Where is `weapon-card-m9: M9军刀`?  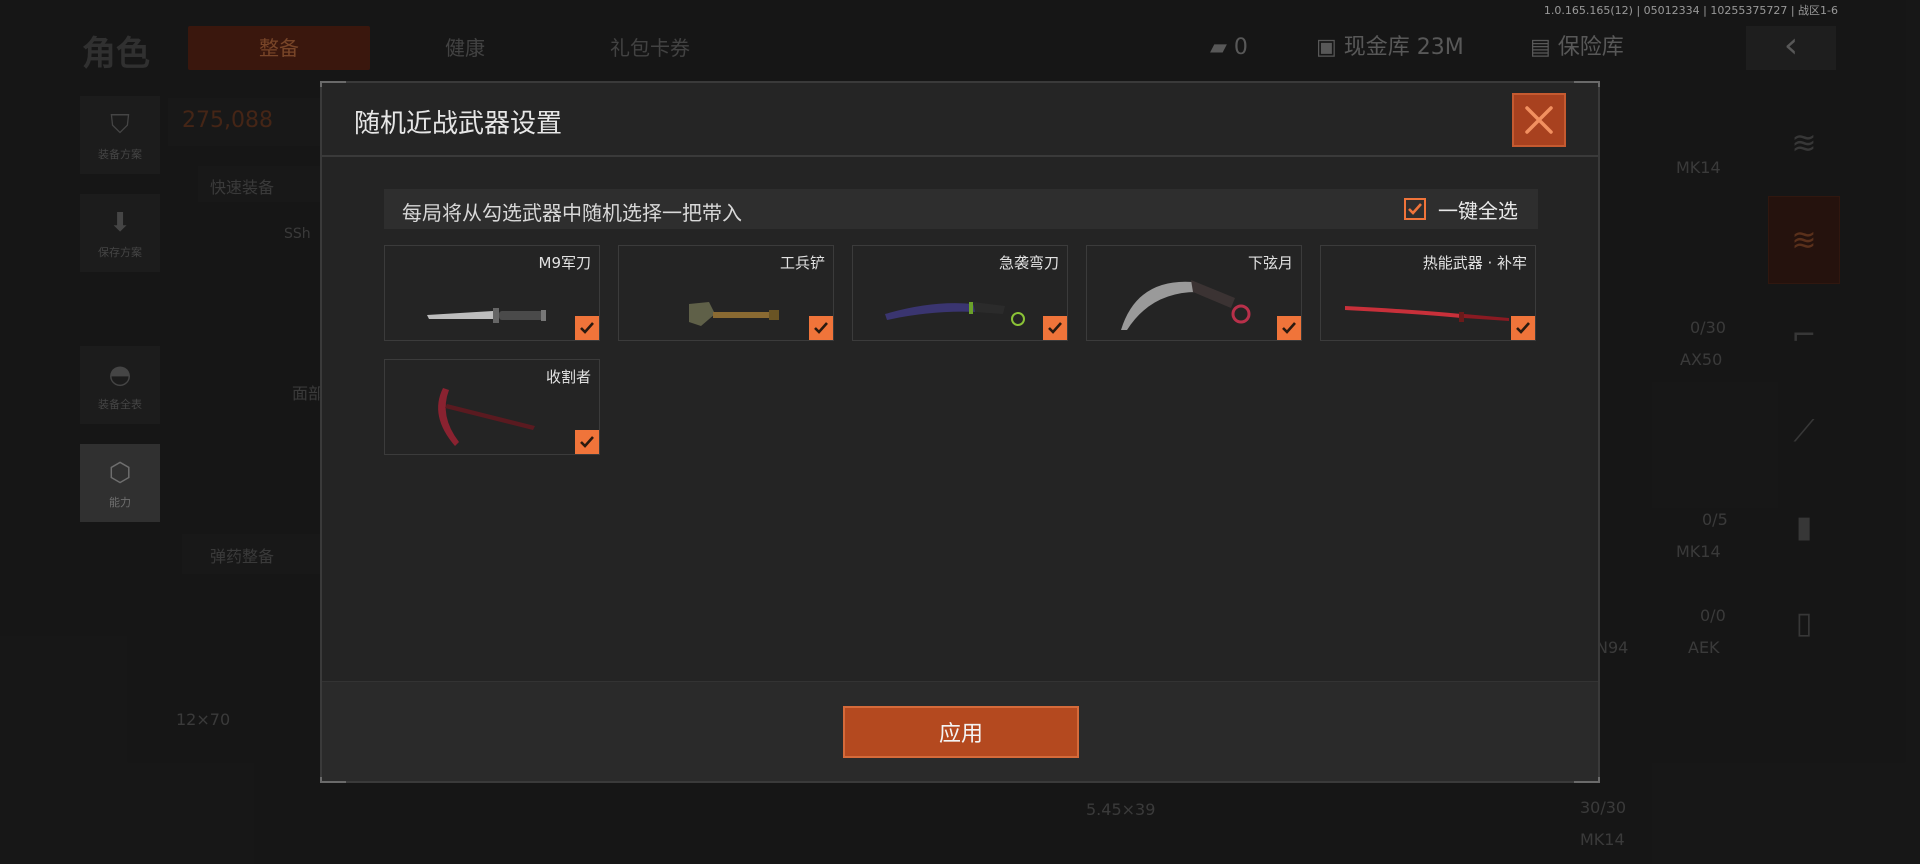 weapon-card-m9: M9军刀 is located at coordinates (492, 293).